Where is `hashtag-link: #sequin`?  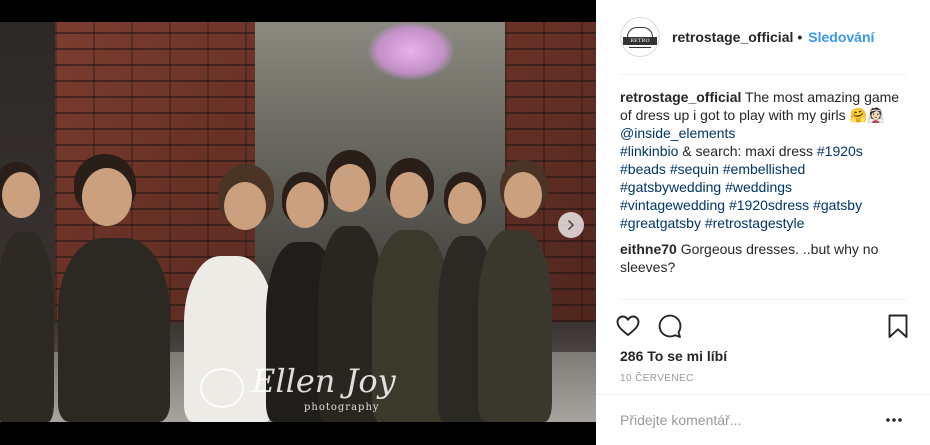 hashtag-link: #sequin is located at coordinates (694, 169).